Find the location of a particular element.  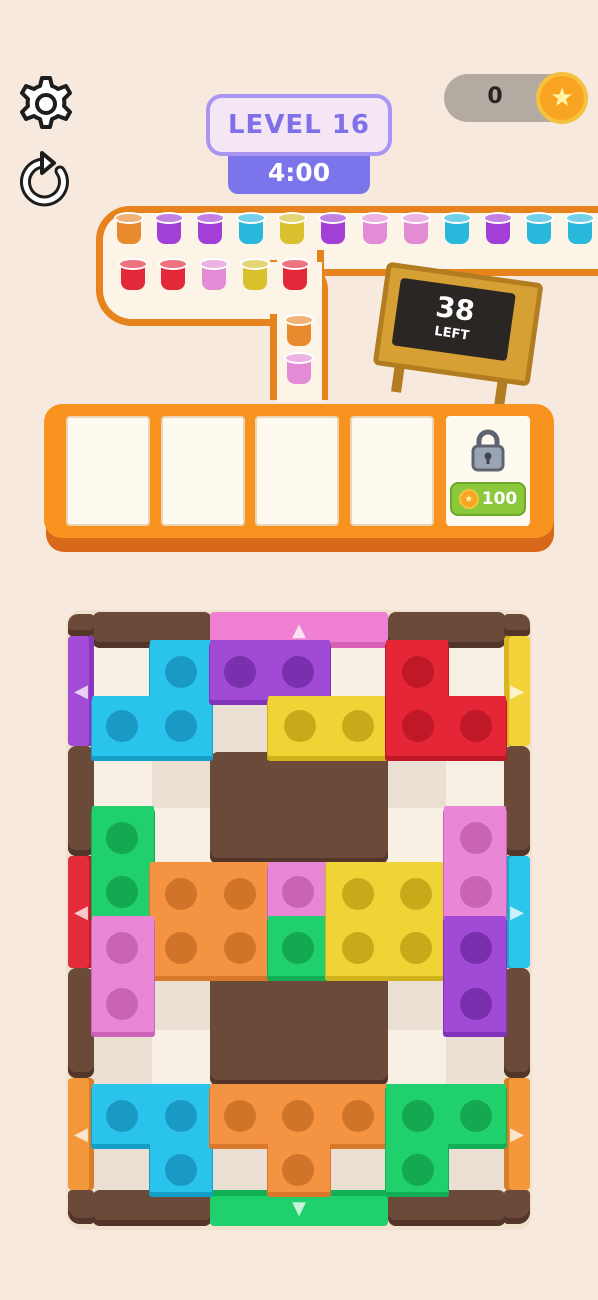

arrow-up-icon: ▲ is located at coordinates (299, 630).